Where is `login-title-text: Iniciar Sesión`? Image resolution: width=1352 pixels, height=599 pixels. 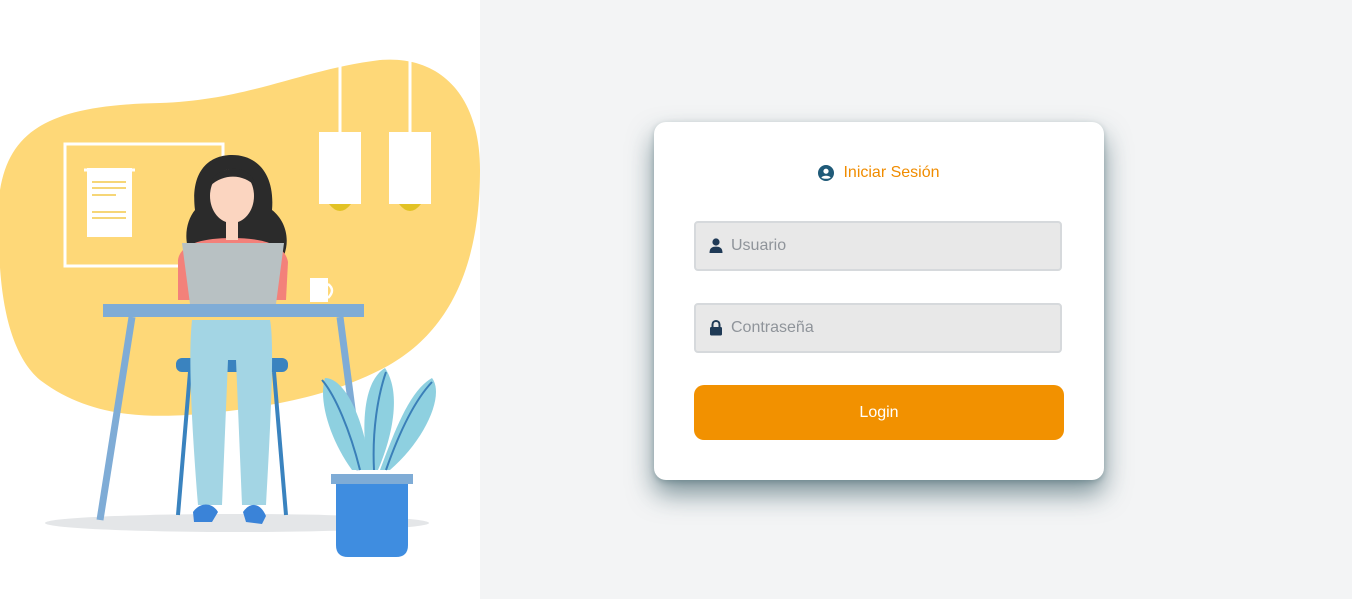
login-title-text: Iniciar Sesión is located at coordinates (891, 172).